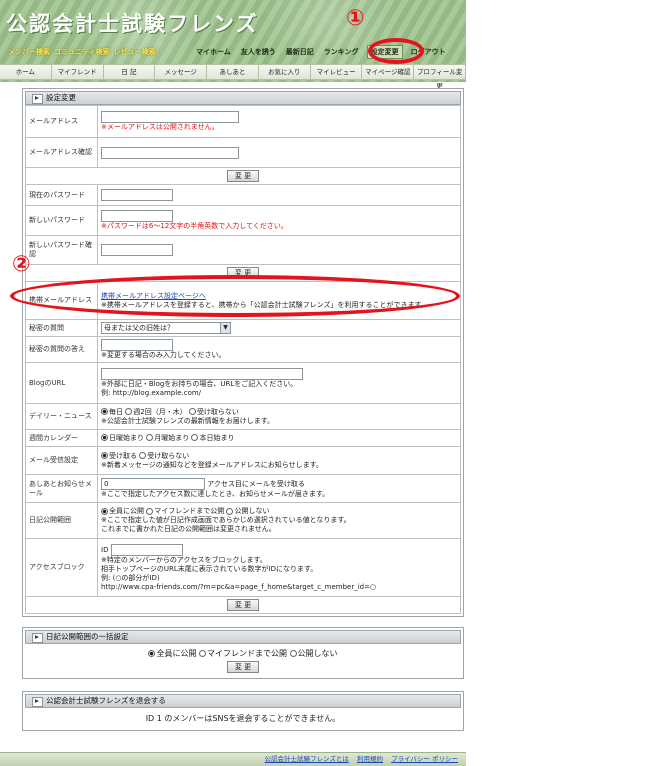  I want to click on settings-title: 設定変更, so click(243, 98).